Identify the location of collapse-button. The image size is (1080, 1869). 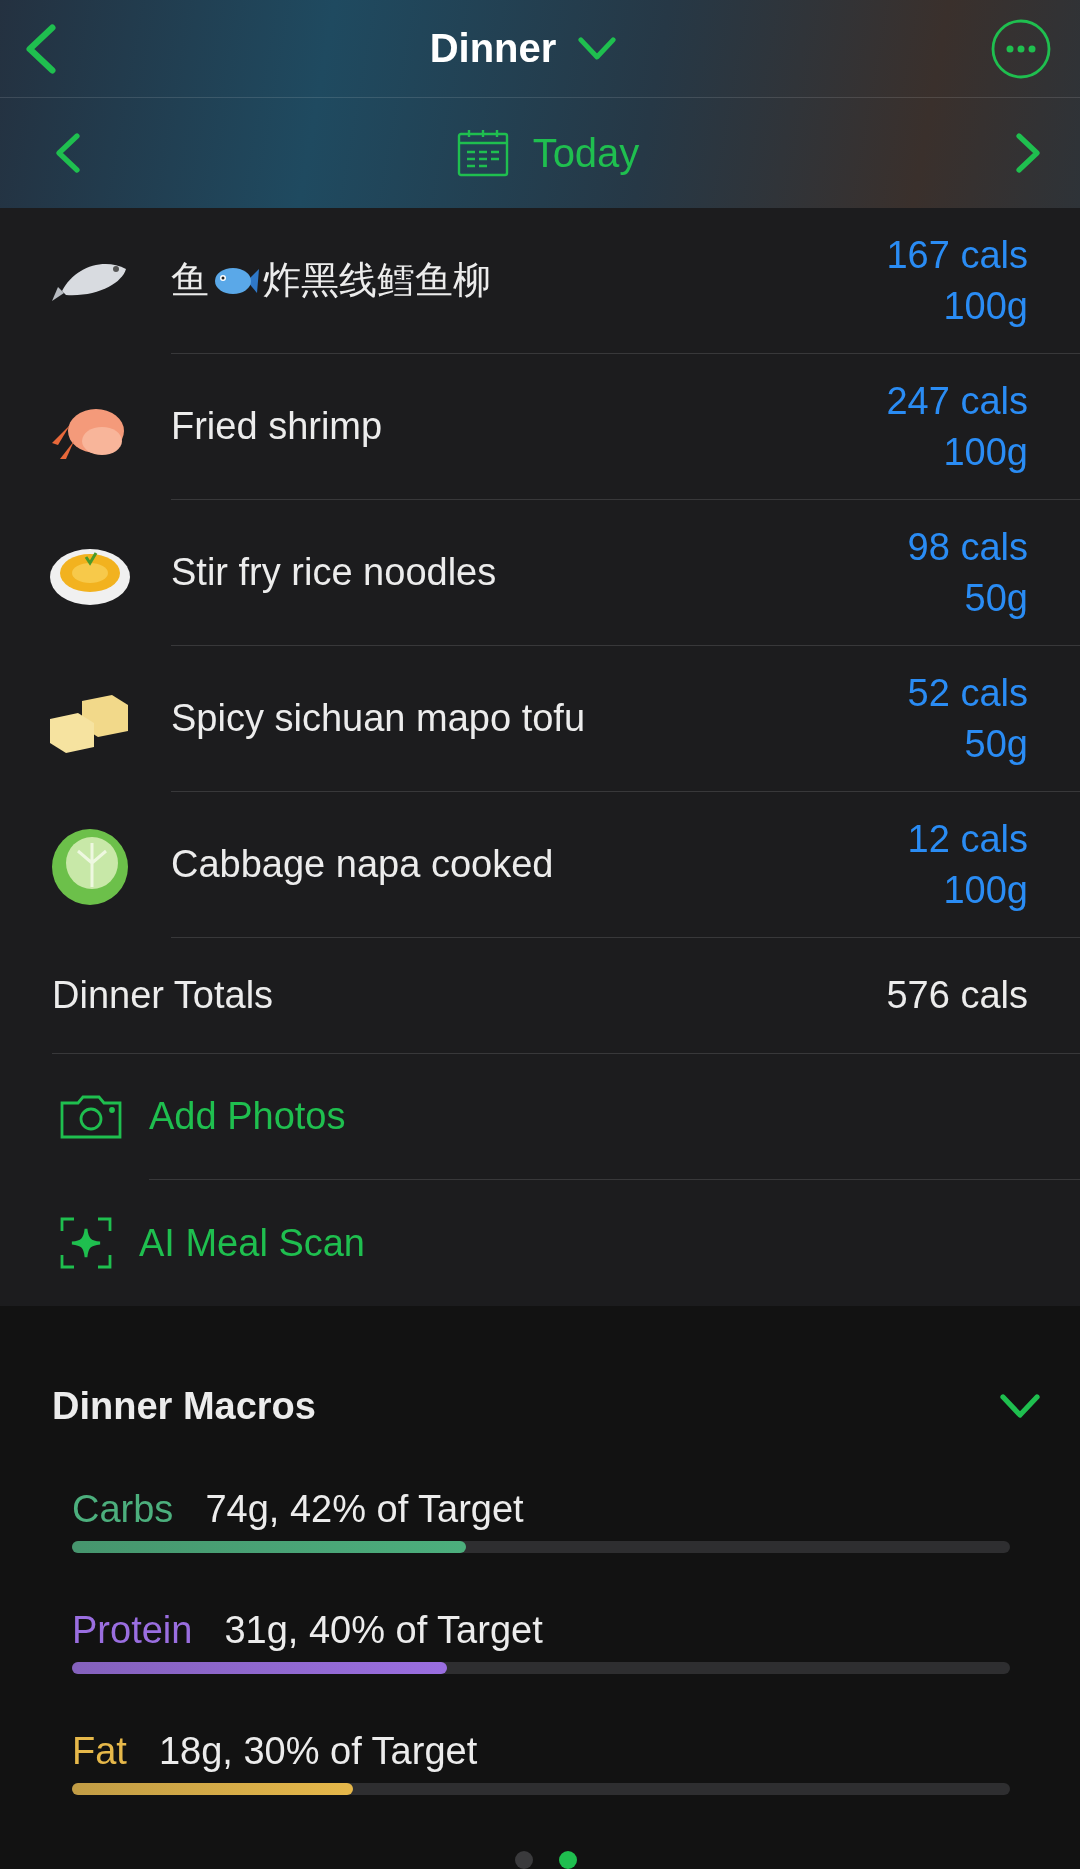
(1020, 1406).